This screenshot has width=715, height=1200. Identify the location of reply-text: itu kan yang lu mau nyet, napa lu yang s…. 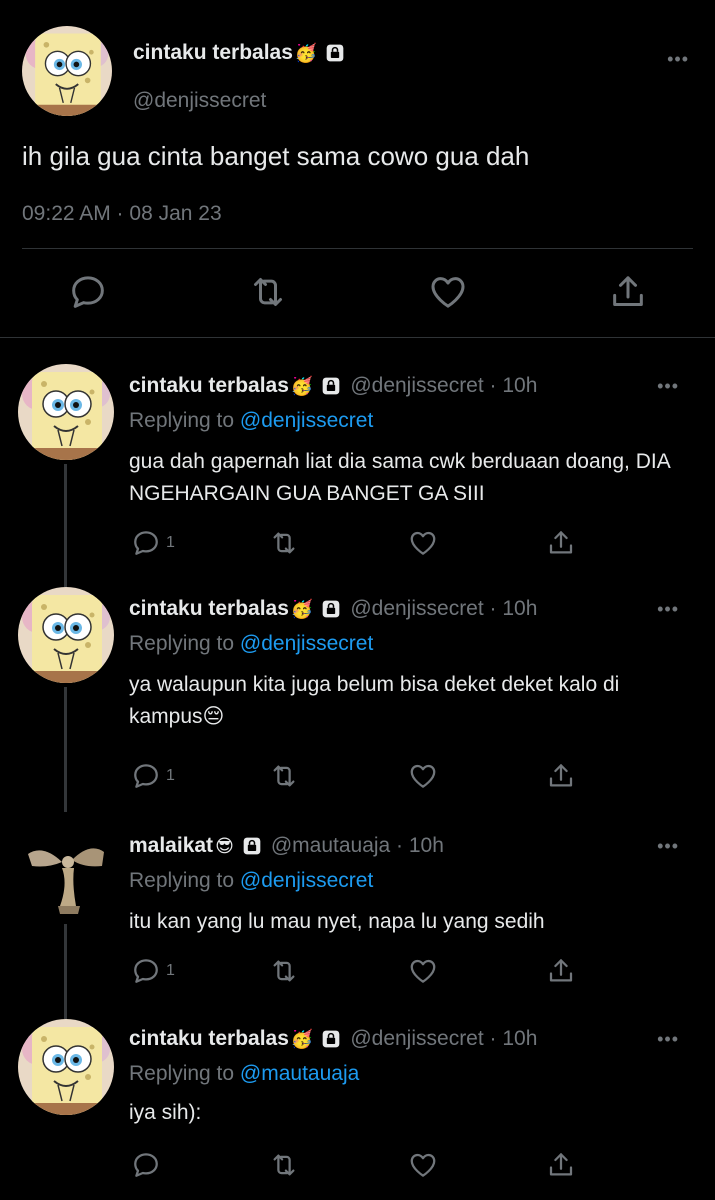
(337, 921).